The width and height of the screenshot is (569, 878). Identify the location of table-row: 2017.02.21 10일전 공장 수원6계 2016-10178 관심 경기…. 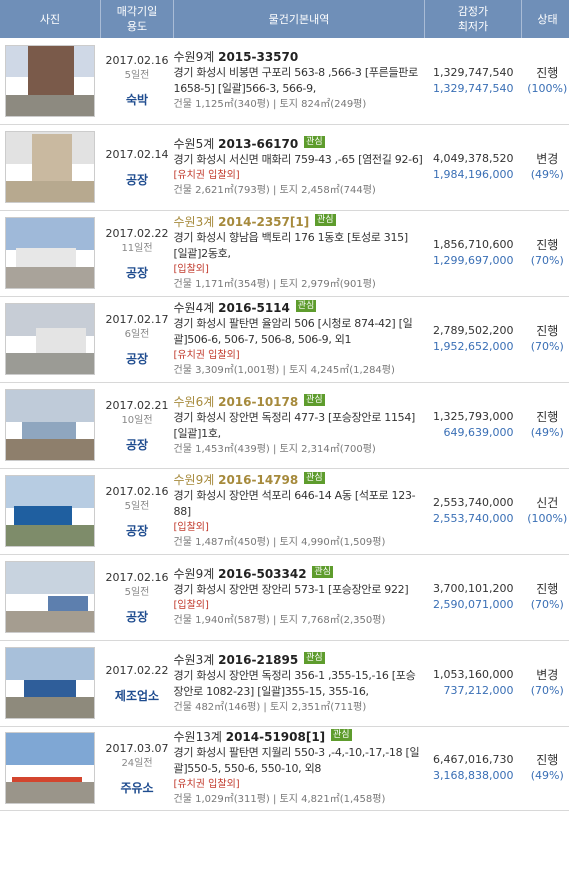
(284, 425).